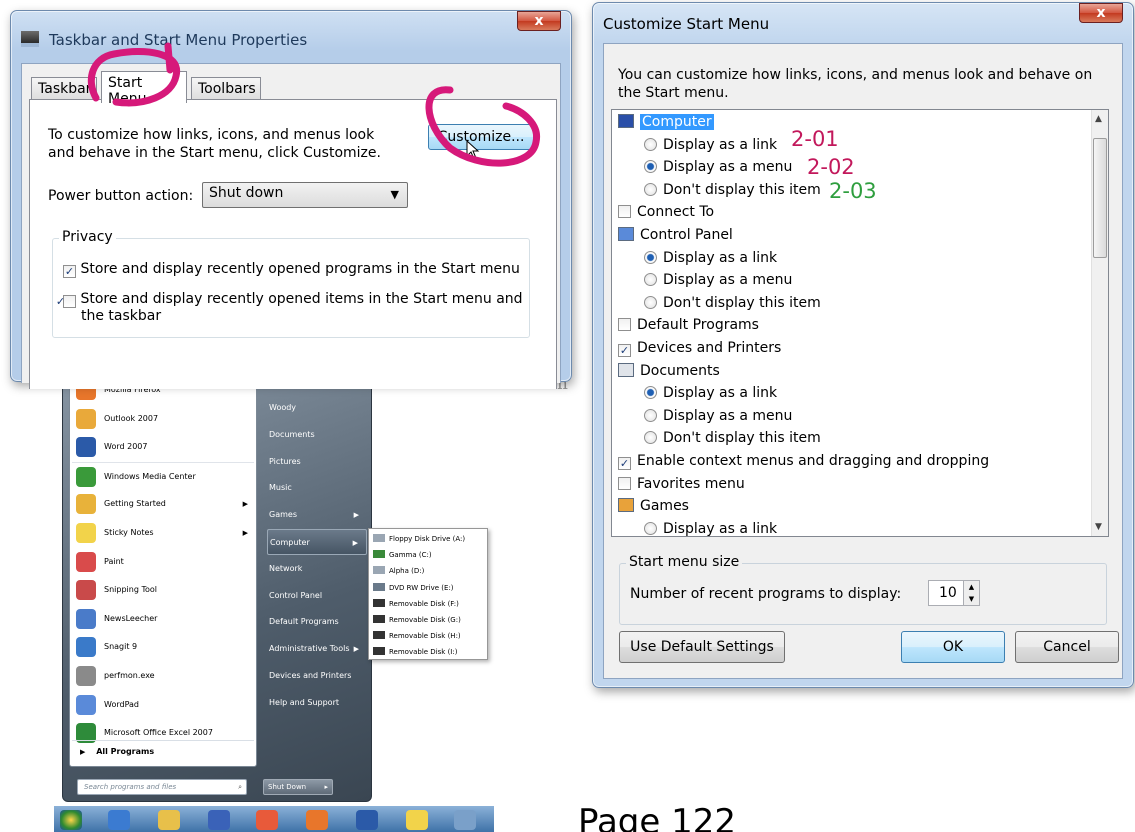 The width and height of the screenshot is (1135, 832). What do you see at coordinates (163, 533) in the screenshot?
I see `start-program-item: Sticky Notes ▶` at bounding box center [163, 533].